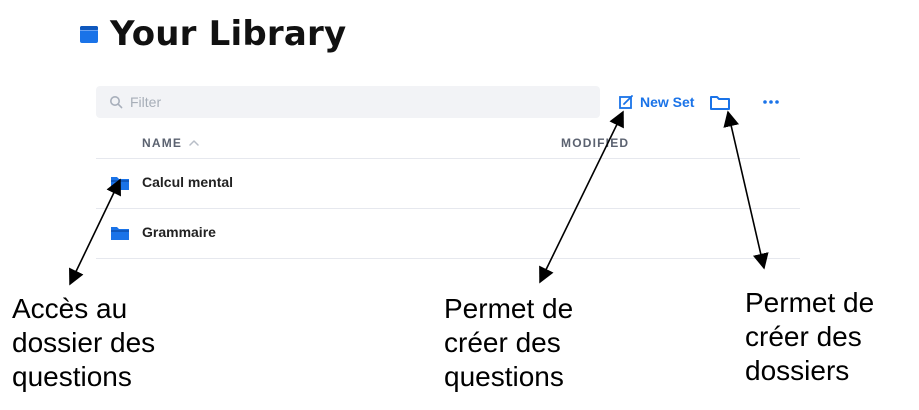 Image resolution: width=919 pixels, height=410 pixels. I want to click on new-set-label: New Set, so click(667, 102).